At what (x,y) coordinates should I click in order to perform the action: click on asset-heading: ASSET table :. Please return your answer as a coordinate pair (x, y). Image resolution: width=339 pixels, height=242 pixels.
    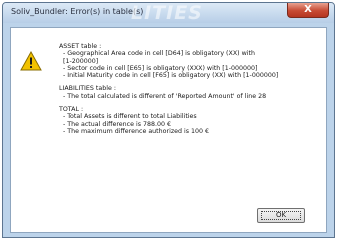
    Looking at the image, I should click on (80, 46).